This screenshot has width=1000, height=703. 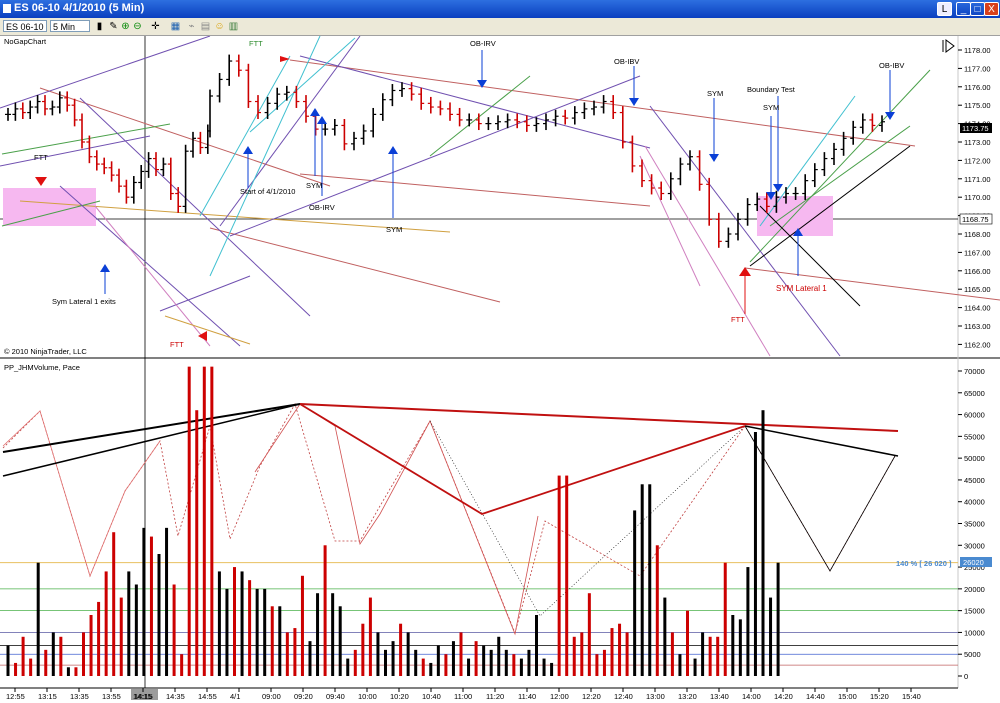 What do you see at coordinates (84, 301) in the screenshot?
I see `sym-lateral-exits-label: Sym Lateral 1 exits` at bounding box center [84, 301].